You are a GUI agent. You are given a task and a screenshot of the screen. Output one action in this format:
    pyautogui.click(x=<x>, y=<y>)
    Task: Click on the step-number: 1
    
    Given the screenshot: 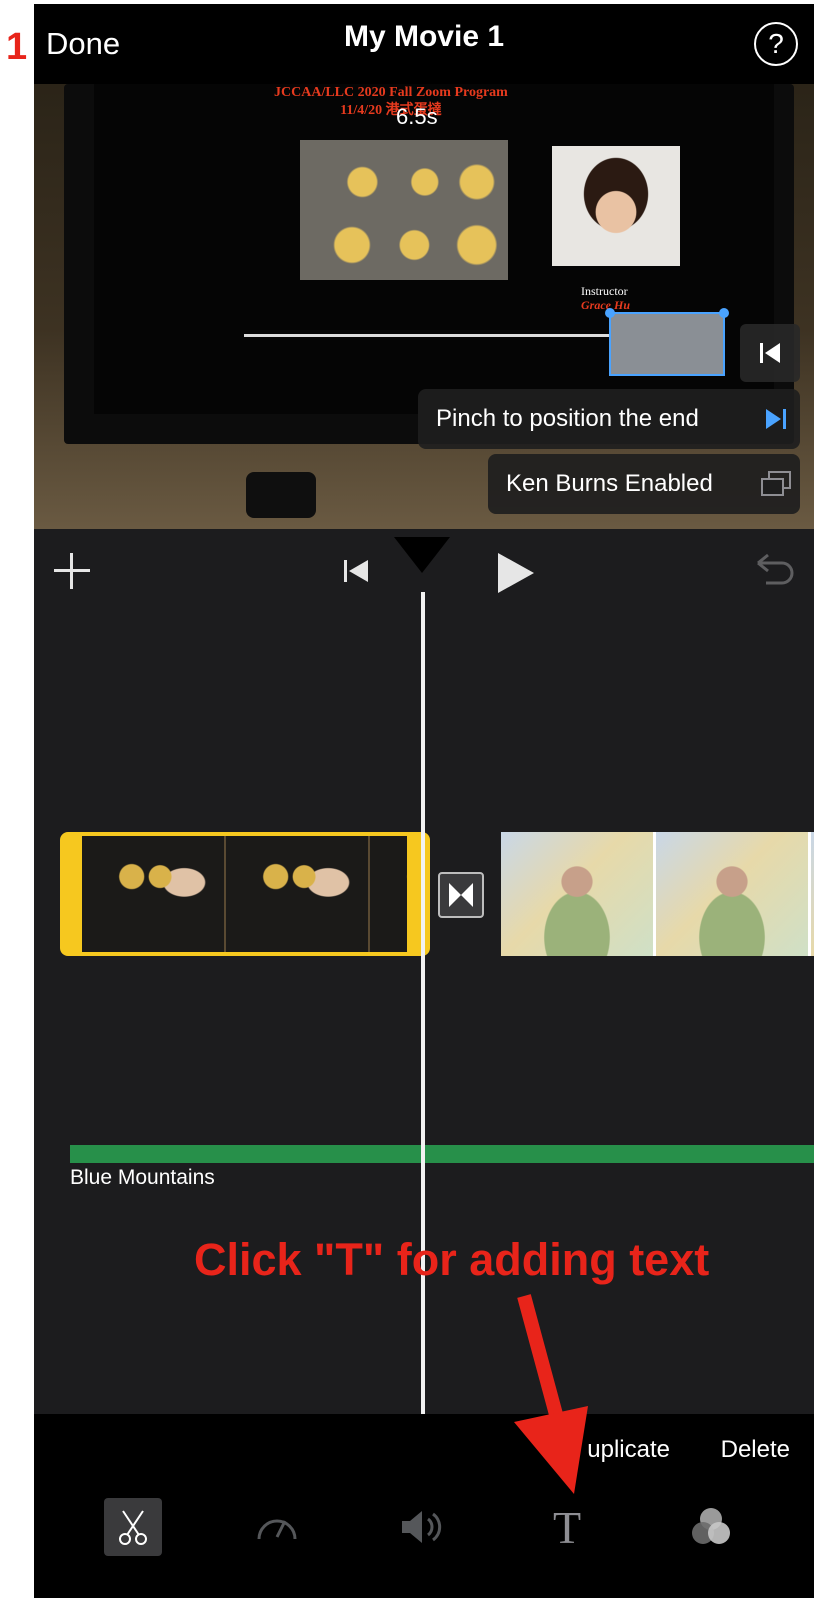 What is the action you would take?
    pyautogui.click(x=17, y=47)
    